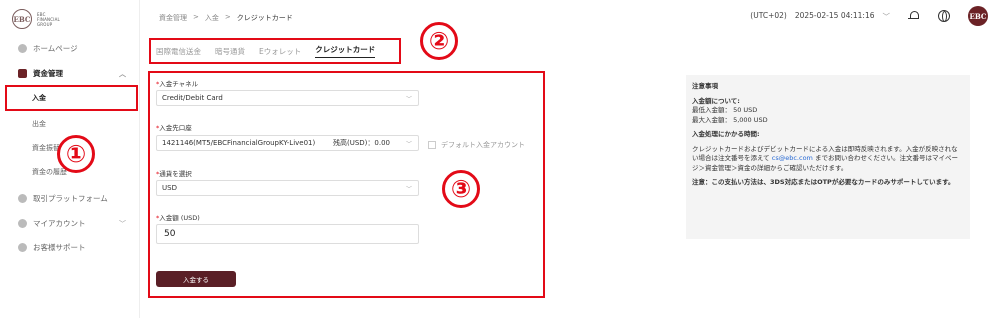 The height and width of the screenshot is (318, 1000). What do you see at coordinates (70, 124) in the screenshot?
I see `sidebar-item-withdraw: 出金` at bounding box center [70, 124].